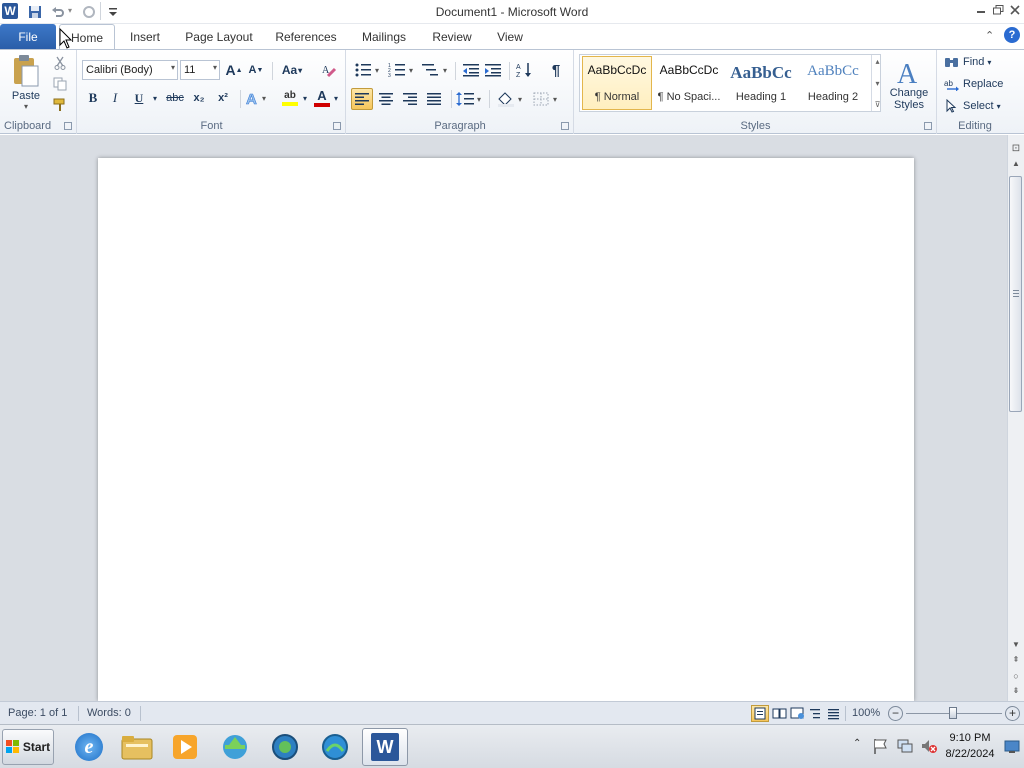 Image resolution: width=1024 pixels, height=768 pixels. I want to click on taskbar-download-manager, so click(235, 747).